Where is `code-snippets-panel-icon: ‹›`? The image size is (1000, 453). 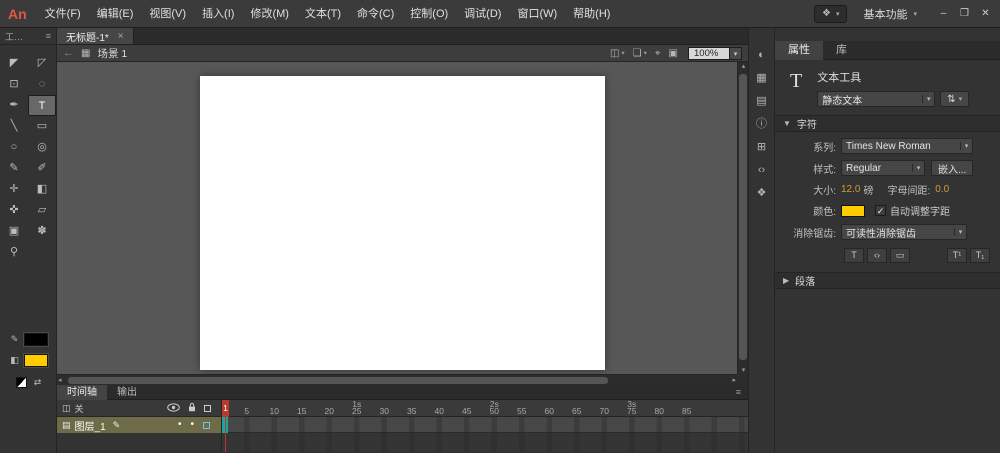
code-snippets-panel-icon: ‹› is located at coordinates (762, 170).